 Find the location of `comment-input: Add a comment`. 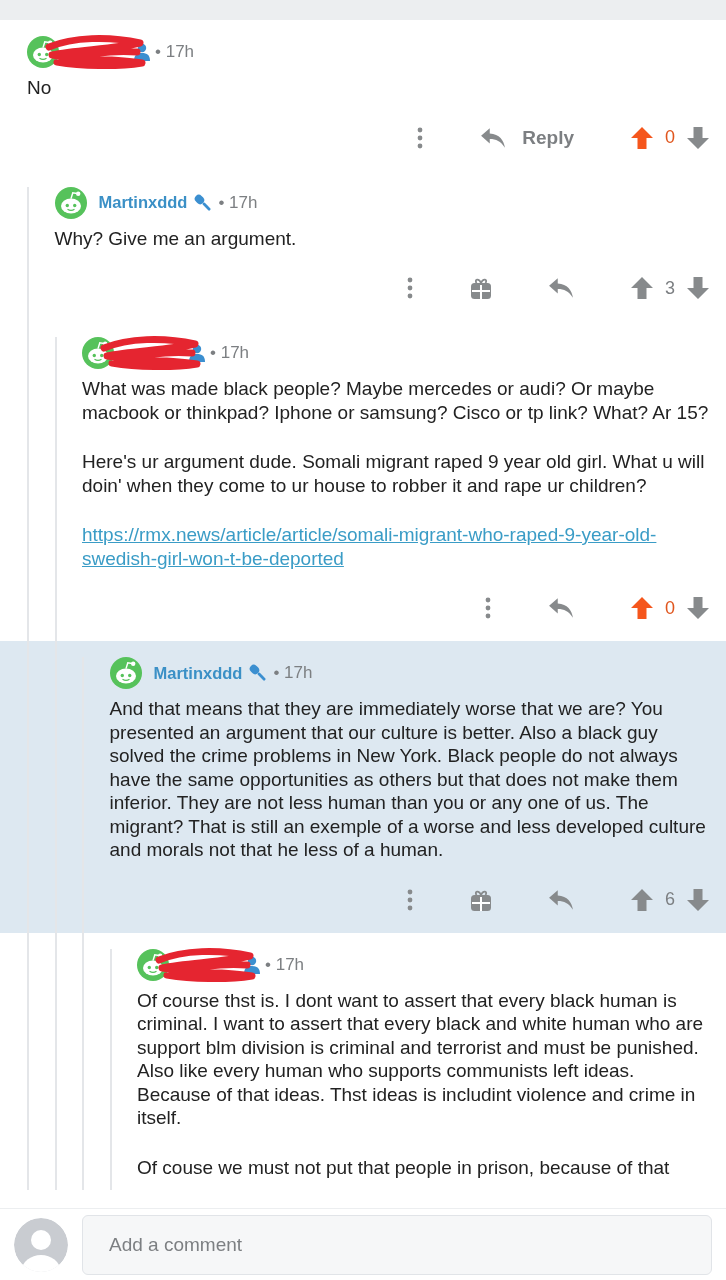

comment-input: Add a comment is located at coordinates (397, 1244).